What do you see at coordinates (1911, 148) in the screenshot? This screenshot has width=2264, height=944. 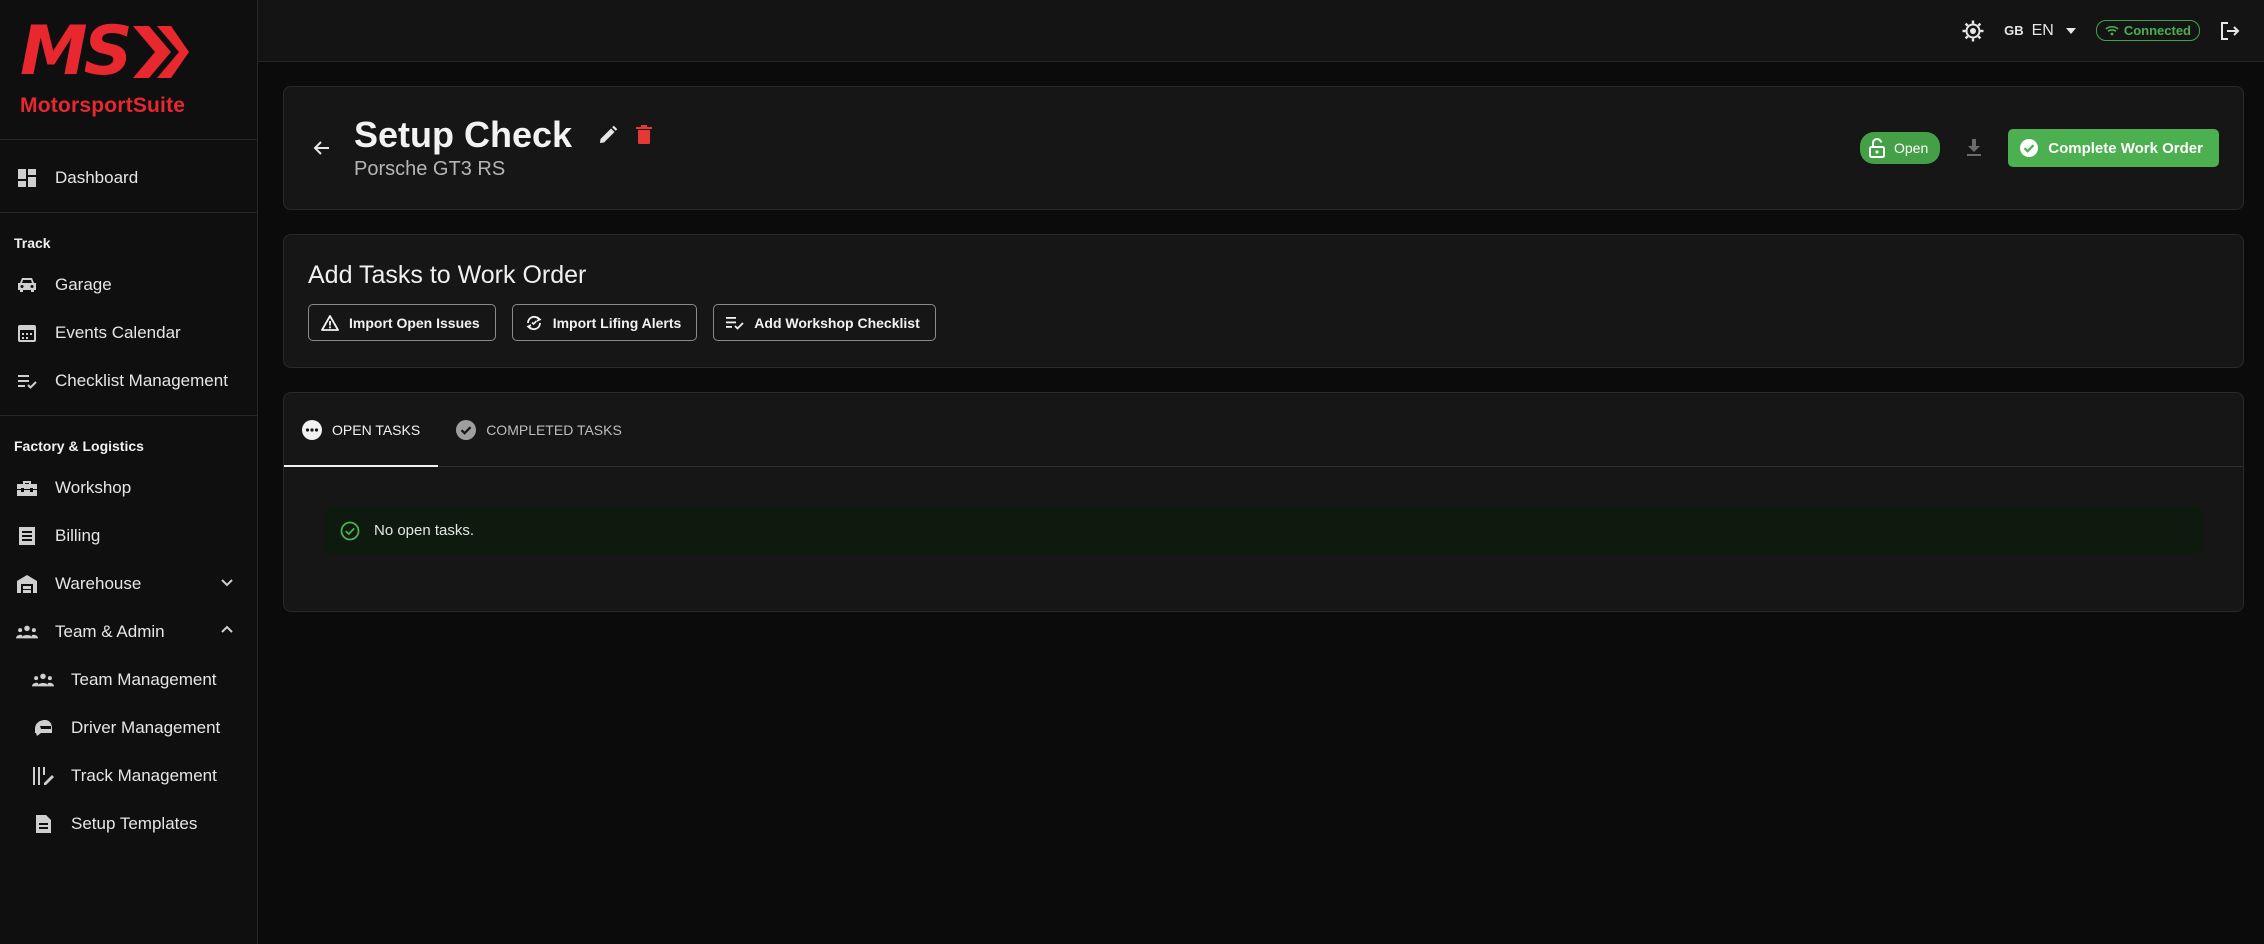 I see `status-label: Open` at bounding box center [1911, 148].